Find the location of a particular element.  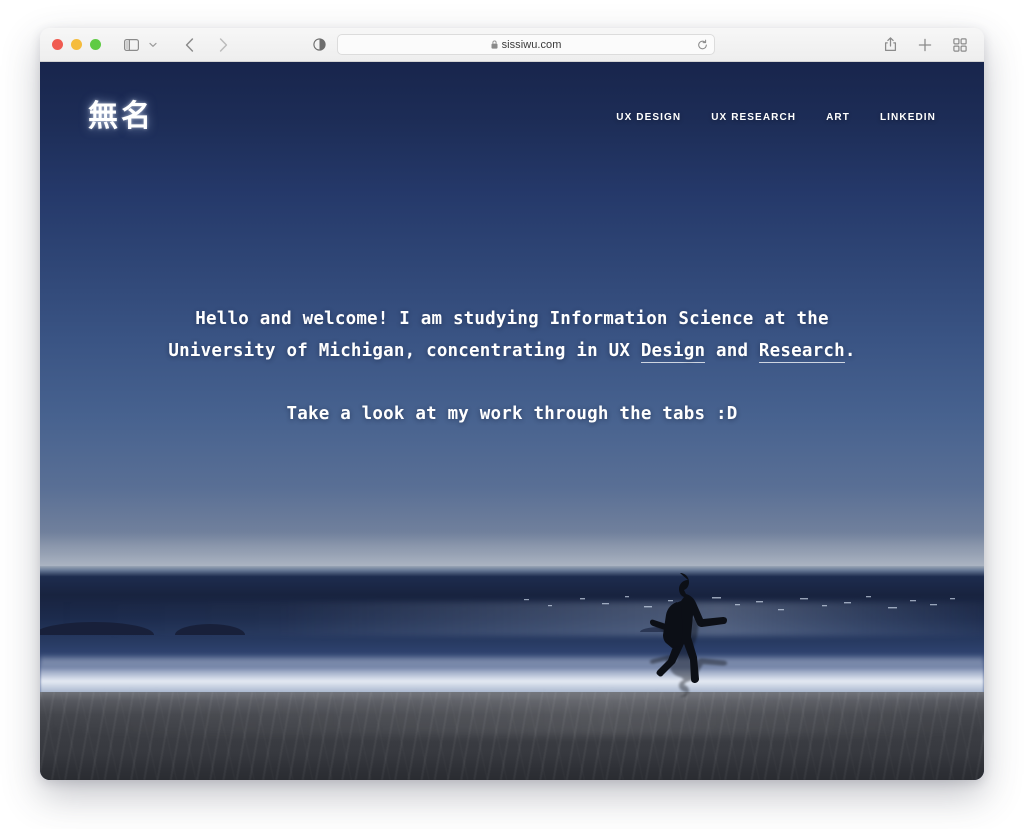

nav-item-linkedin: LINKEDIN is located at coordinates (908, 117).